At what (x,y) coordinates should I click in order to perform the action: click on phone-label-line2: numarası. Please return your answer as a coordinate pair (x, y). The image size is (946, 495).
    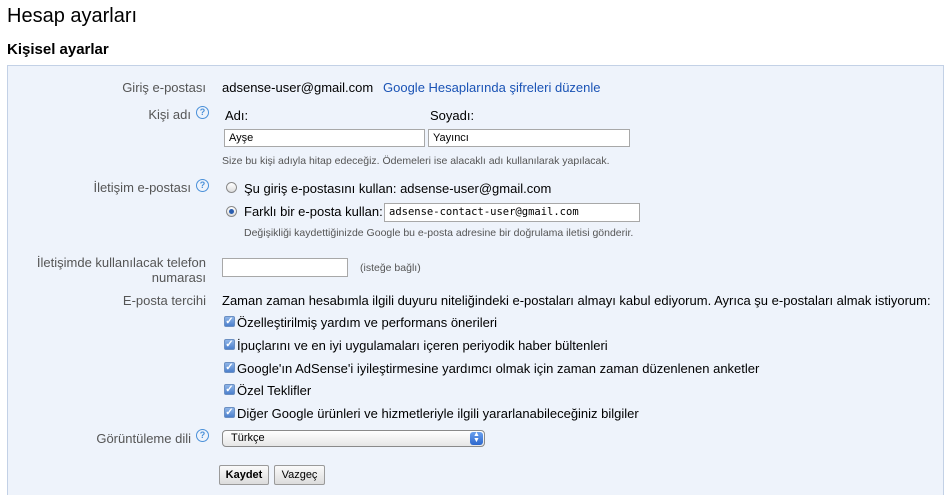
    Looking at the image, I should click on (178, 277).